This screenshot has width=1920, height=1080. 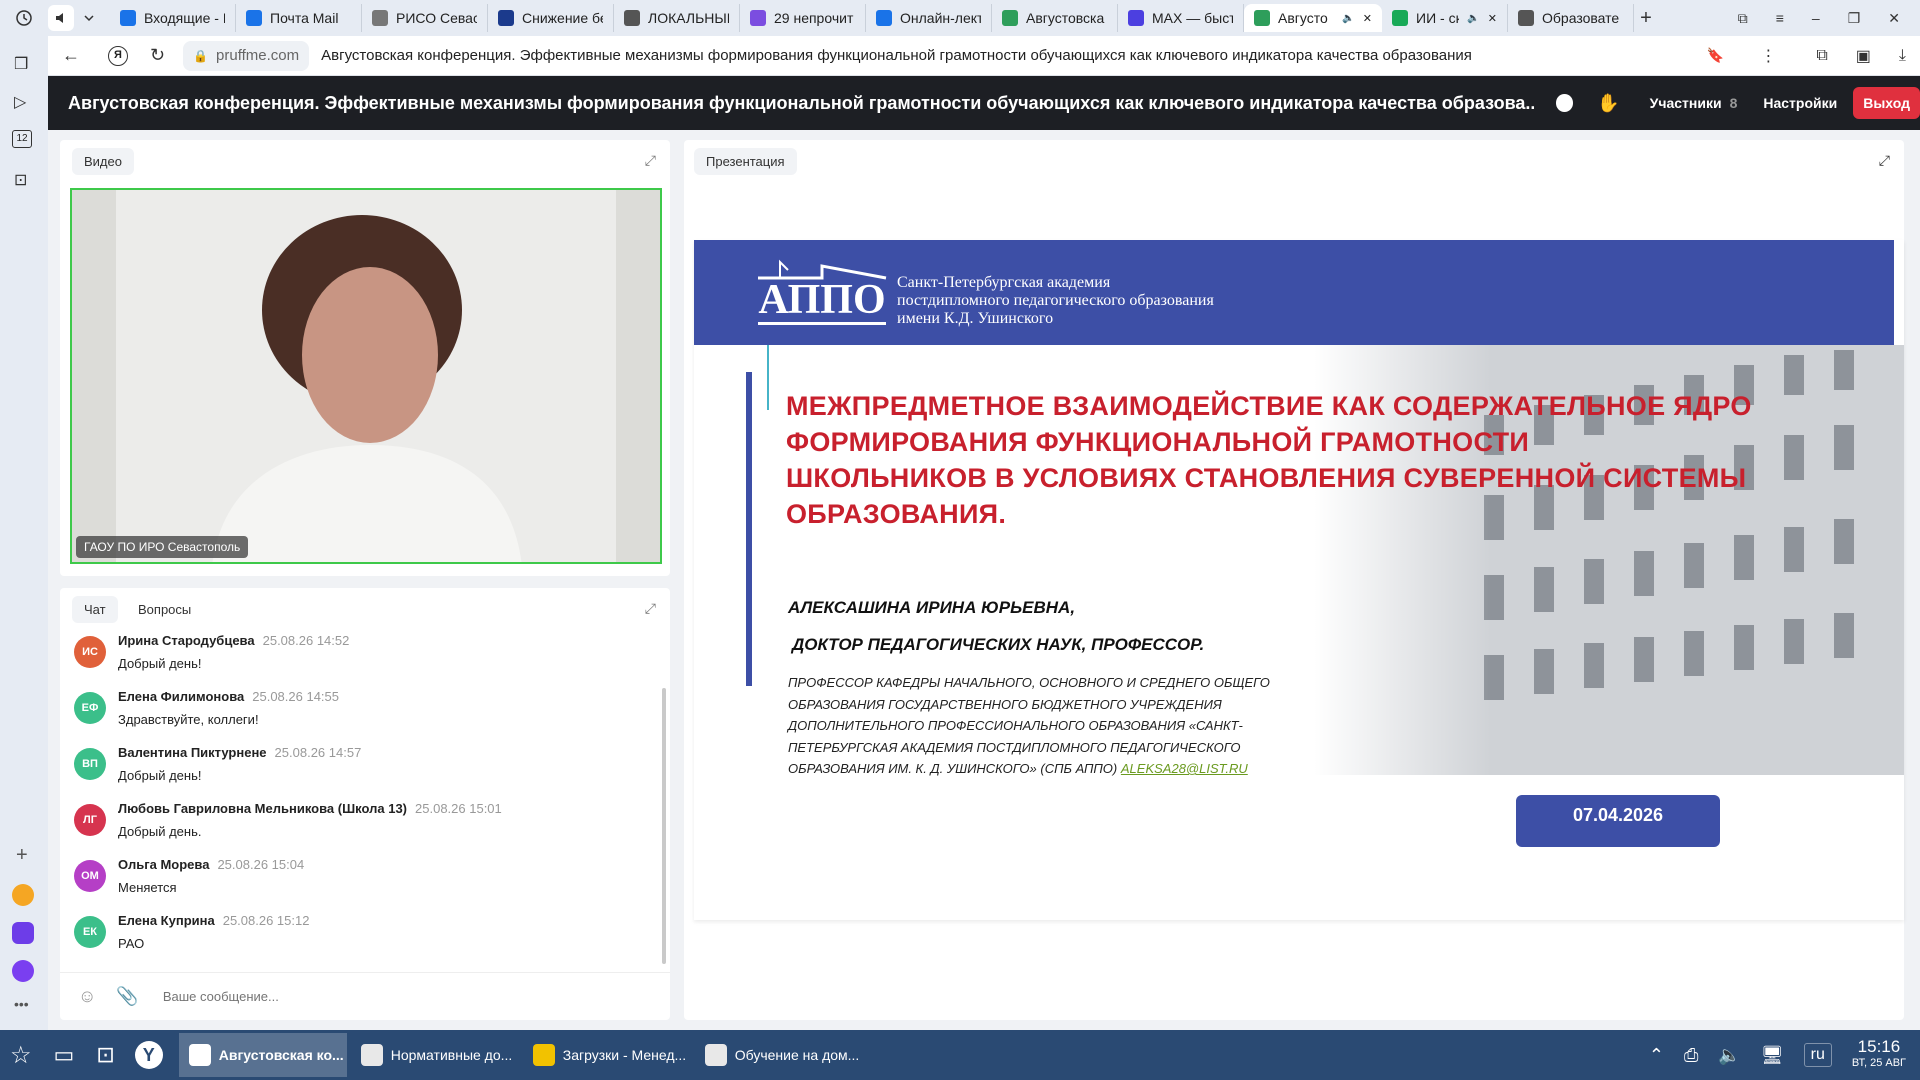 What do you see at coordinates (365, 358) in the screenshot?
I see `video-panel: Видео ⤢ ГАОУ ПО ИРО Севастополь` at bounding box center [365, 358].